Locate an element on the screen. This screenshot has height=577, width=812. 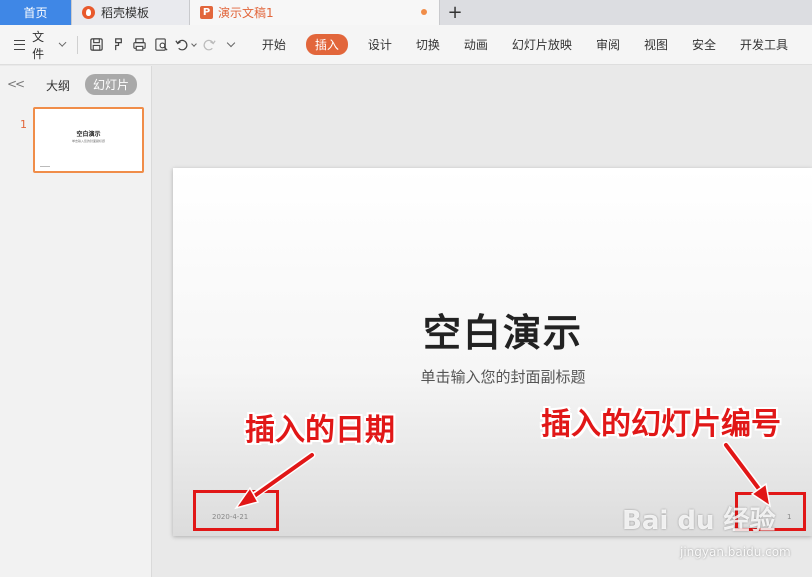
print-icon is located at coordinates (140, 45).